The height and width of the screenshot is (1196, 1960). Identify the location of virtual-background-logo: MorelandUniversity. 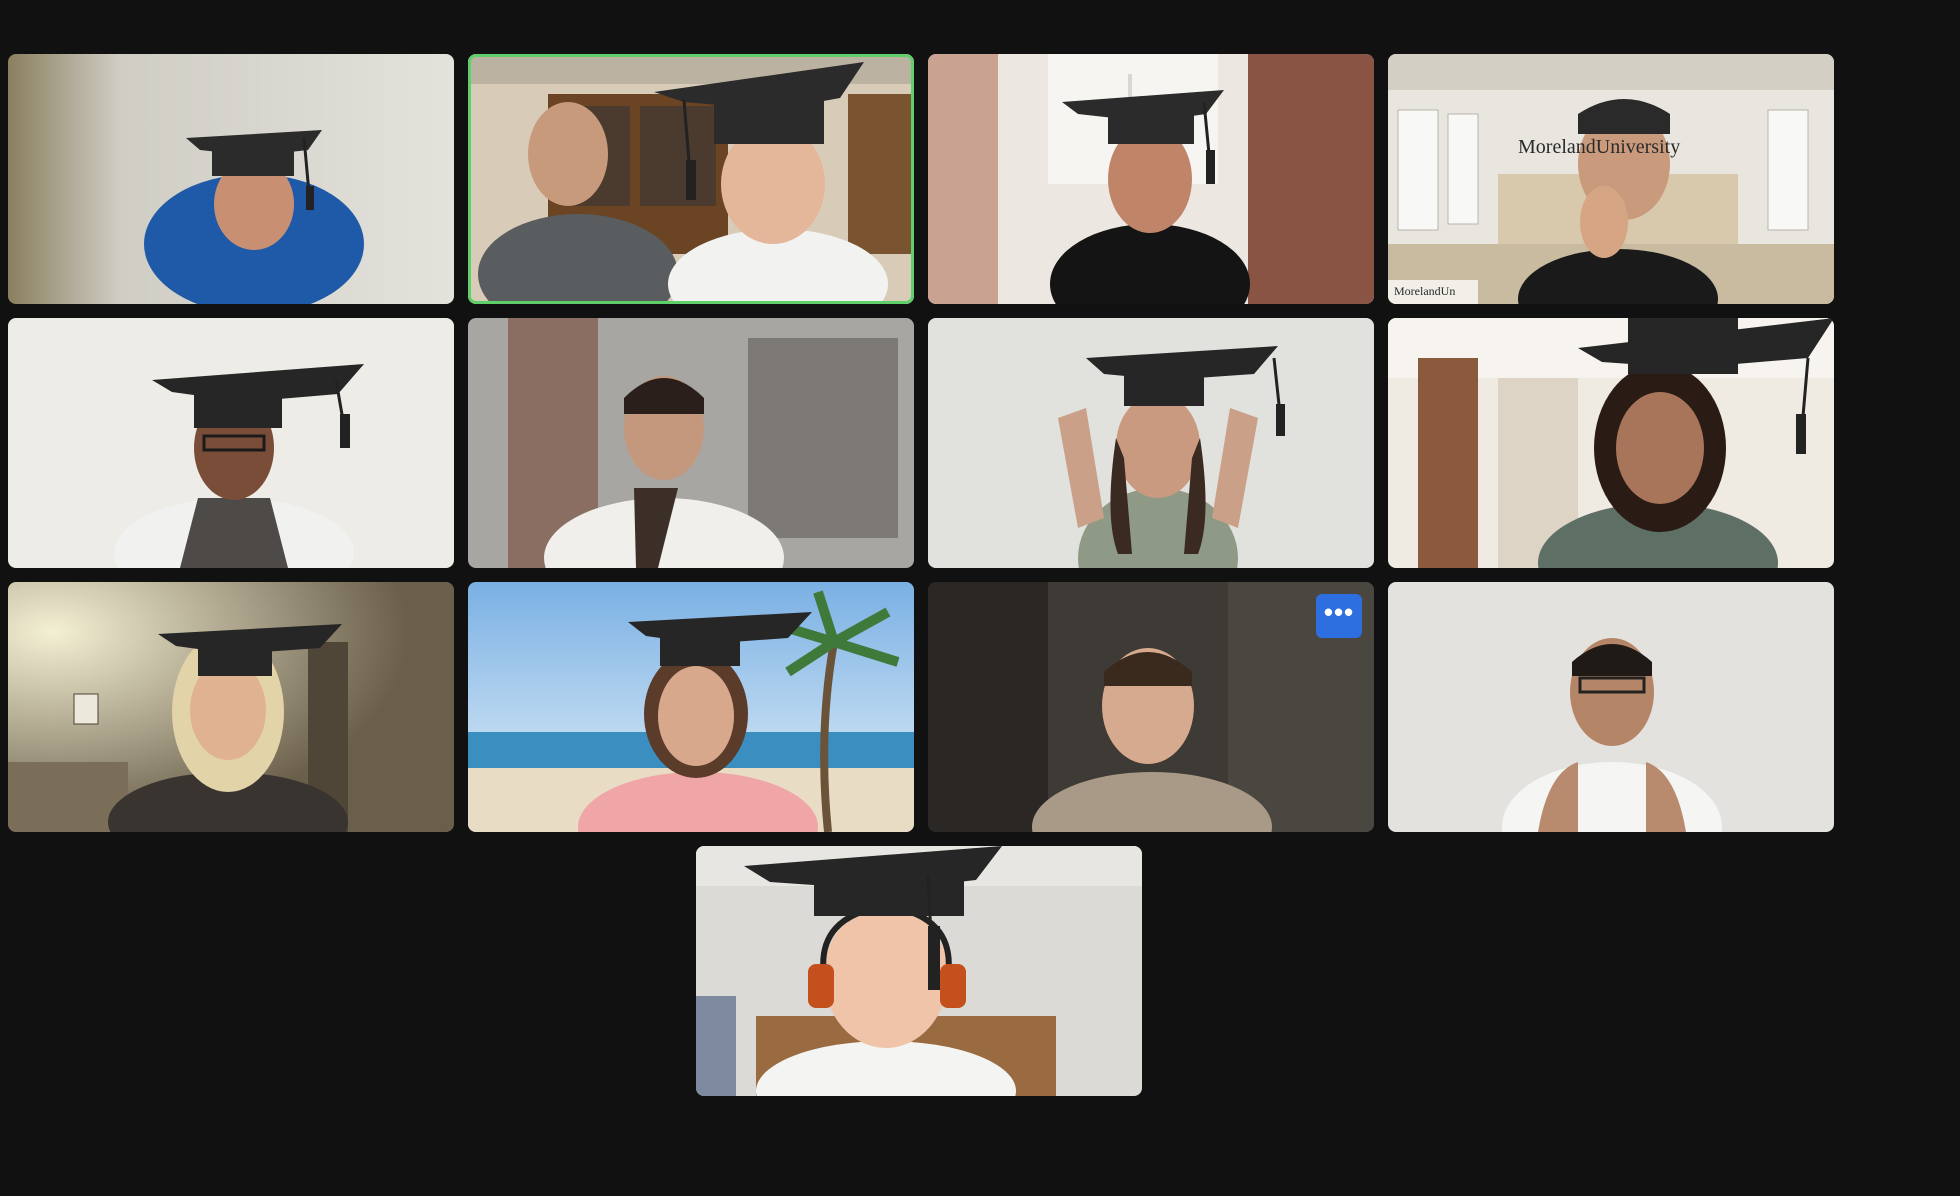
(1599, 147).